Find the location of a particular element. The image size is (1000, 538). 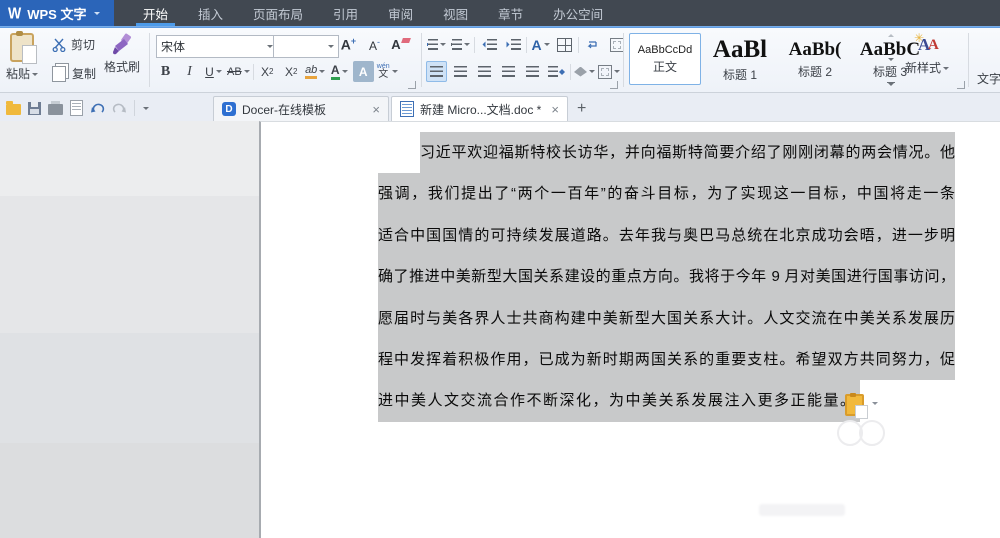

text-line: 确了推进中美新型大国关系建设的重点方向。我将于今年 9 月对美国进行国事访问， is located at coordinates (666, 277).